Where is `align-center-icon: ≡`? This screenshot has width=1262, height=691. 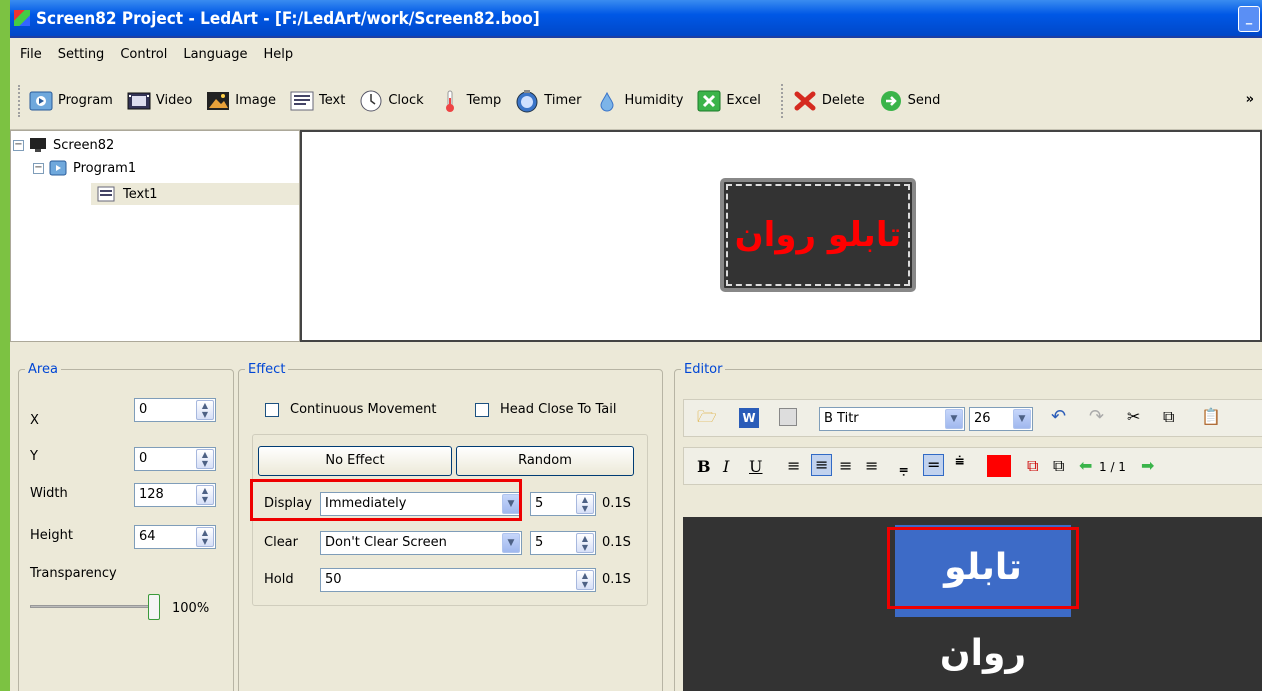 align-center-icon: ≡ is located at coordinates (822, 465).